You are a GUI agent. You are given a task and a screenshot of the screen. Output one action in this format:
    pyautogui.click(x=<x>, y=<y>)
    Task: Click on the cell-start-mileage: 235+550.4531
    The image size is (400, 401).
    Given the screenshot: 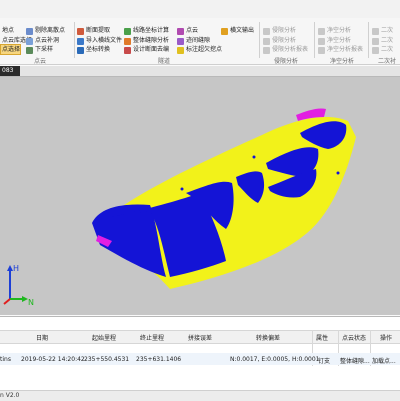 What is the action you would take?
    pyautogui.click(x=107, y=359)
    